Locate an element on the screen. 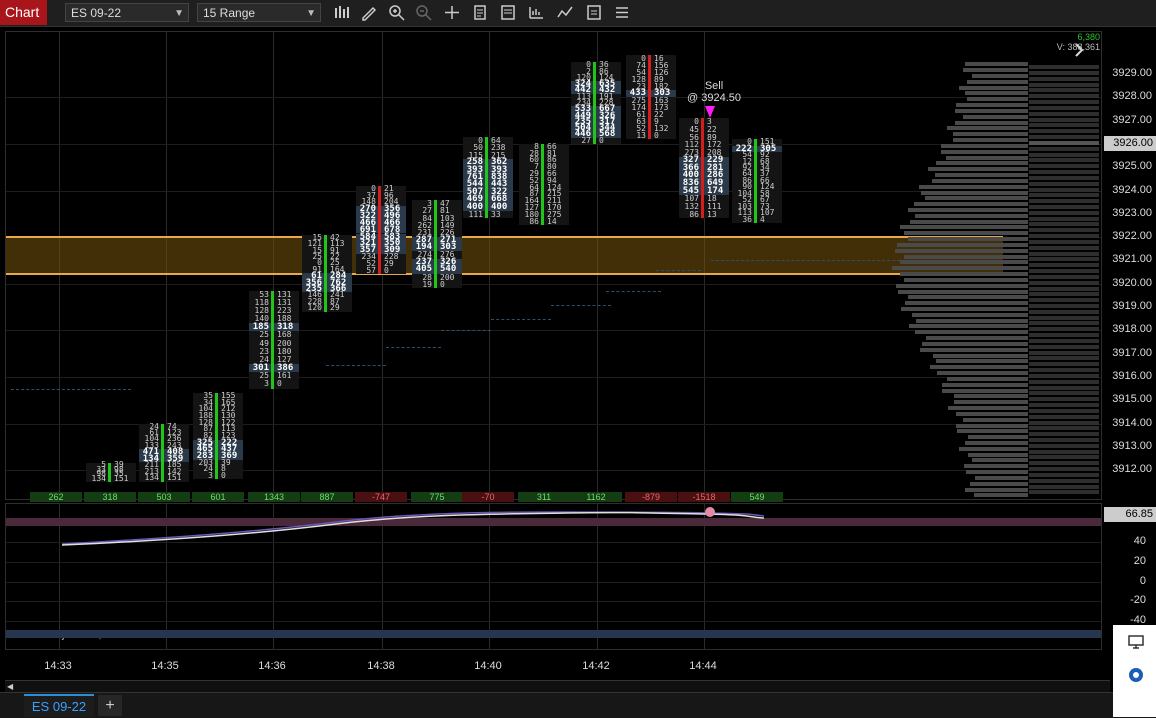 The image size is (1156, 718). properties-icon is located at coordinates (480, 12).